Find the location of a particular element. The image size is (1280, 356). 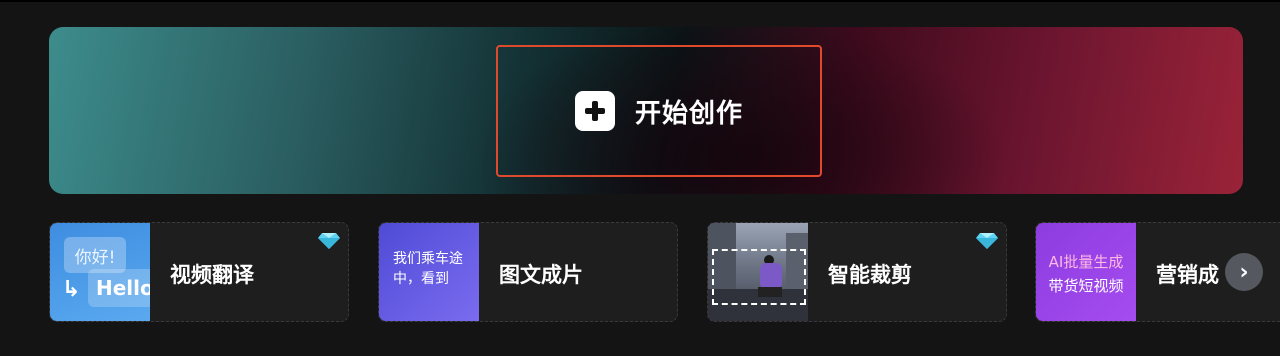

crop-frame is located at coordinates (759, 277).